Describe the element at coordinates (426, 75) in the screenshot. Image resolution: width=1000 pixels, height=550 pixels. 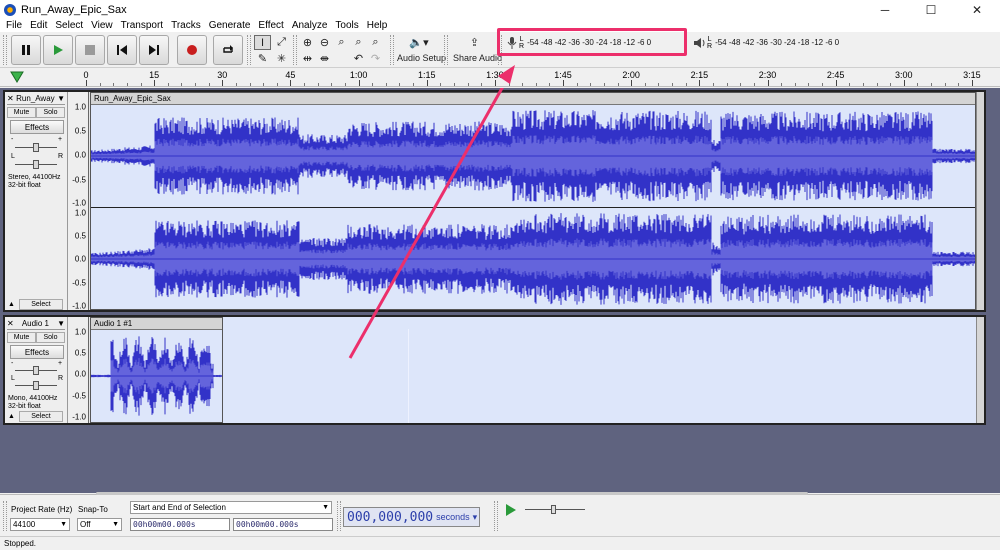
I see `timeline-label: 1:15` at that location.